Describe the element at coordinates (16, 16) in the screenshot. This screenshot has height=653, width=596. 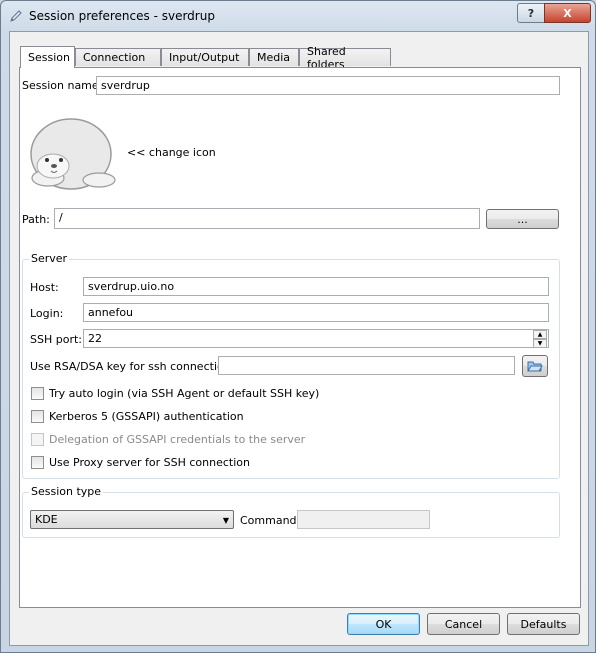
I see `pencil-icon` at that location.